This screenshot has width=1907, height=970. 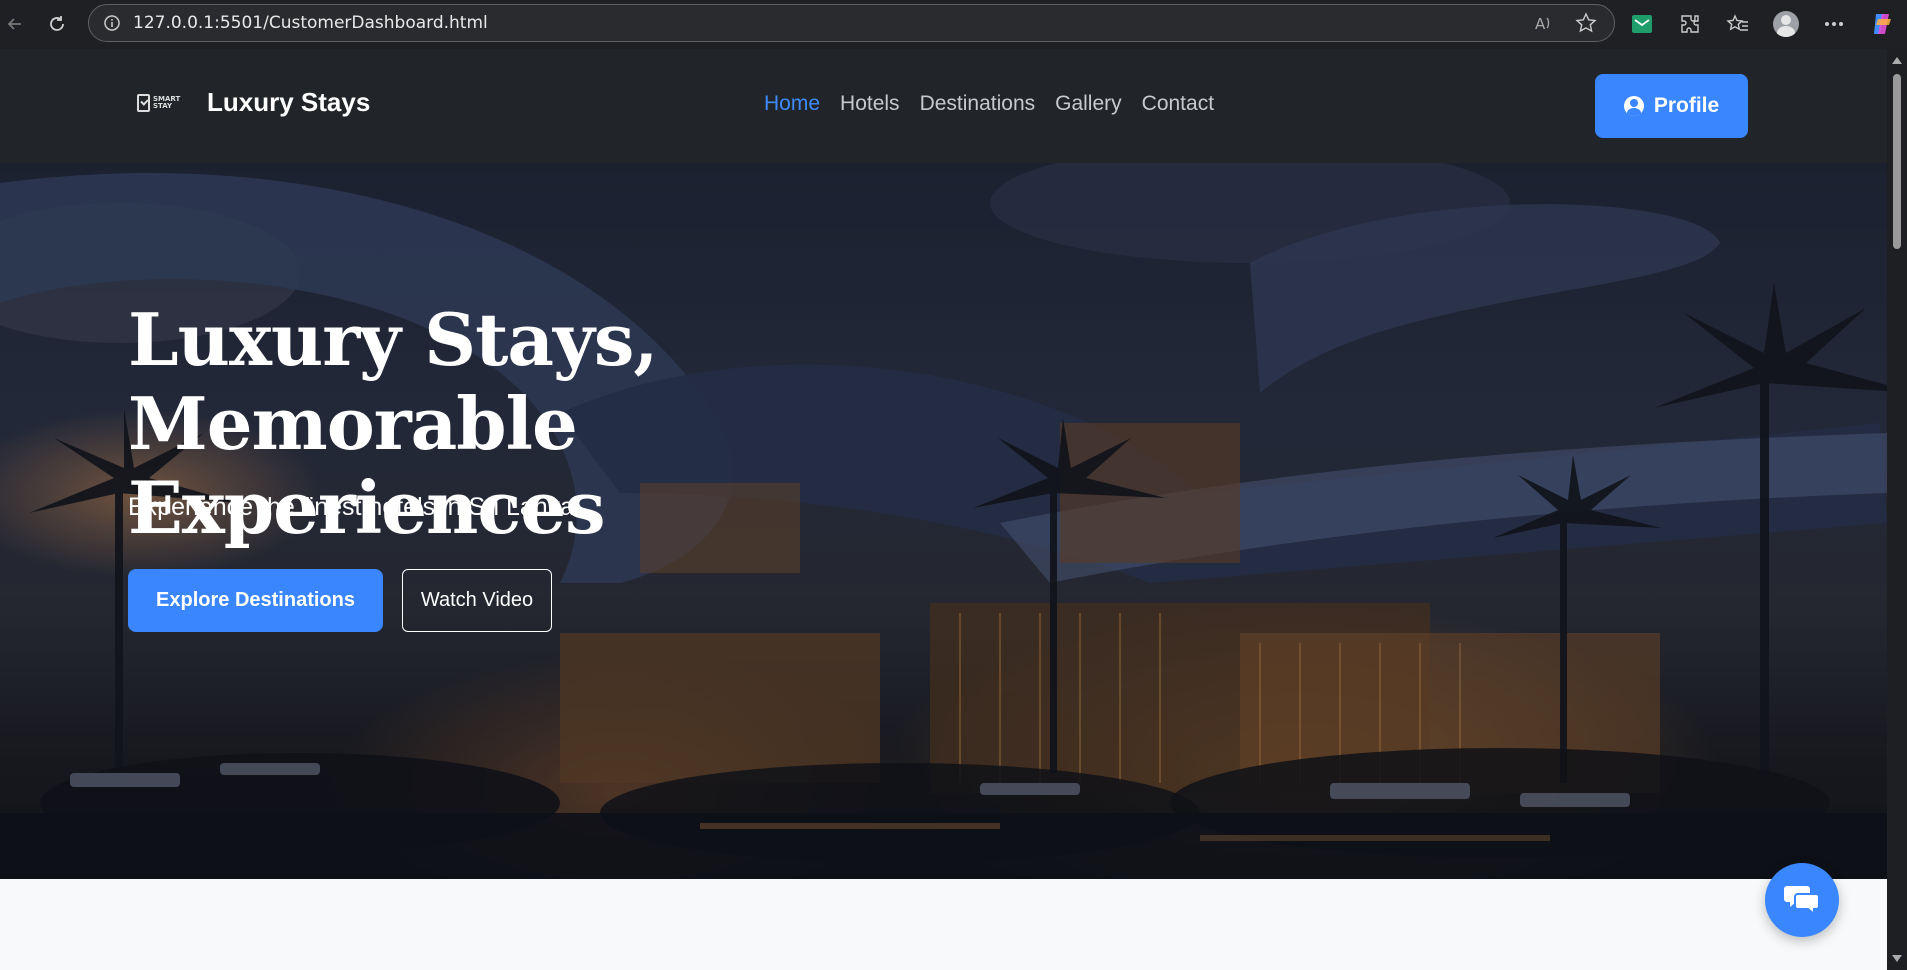 What do you see at coordinates (978, 104) in the screenshot?
I see `nav-link-destinations: Destinations` at bounding box center [978, 104].